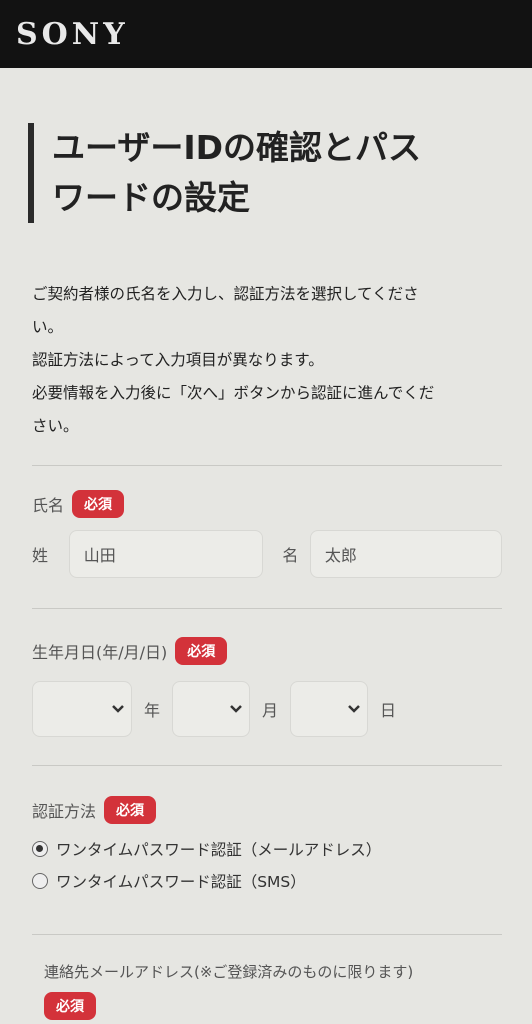  I want to click on email-label: 連絡先メールアドレス(※ご登録済みのものに限ります), so click(229, 972).